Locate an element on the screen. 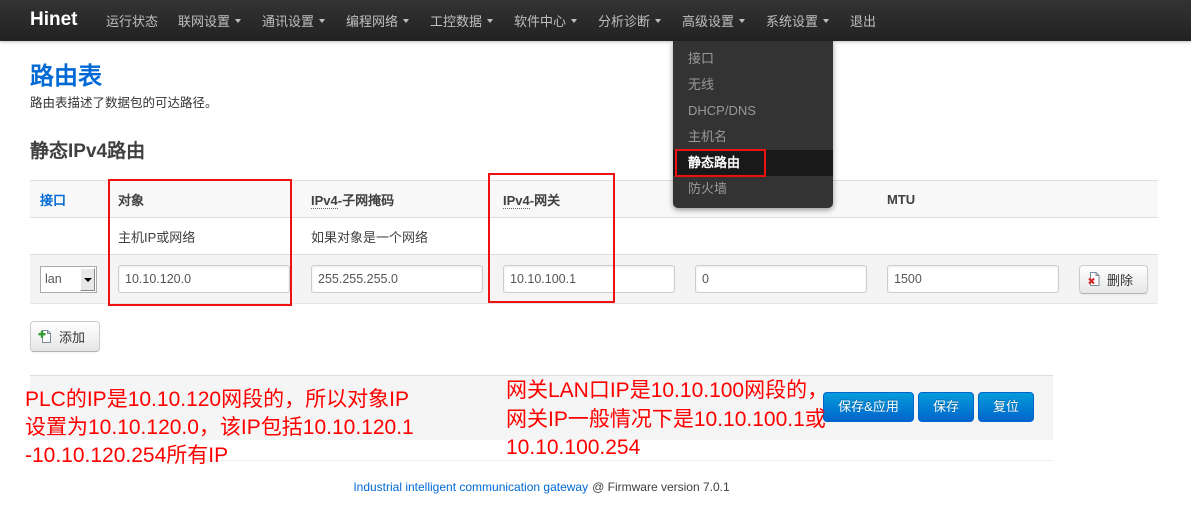  save-apply-button: 保存&应用 is located at coordinates (868, 407).